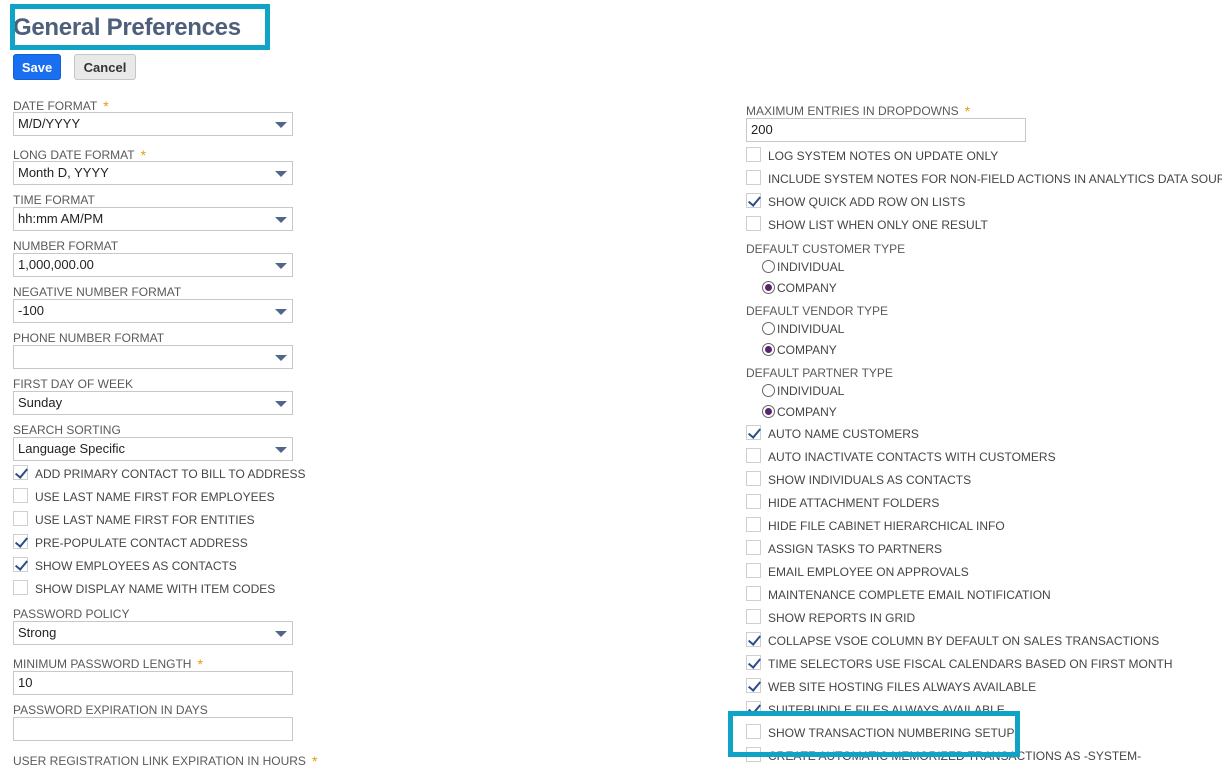 This screenshot has height=769, width=1222. What do you see at coordinates (886, 526) in the screenshot?
I see `checkbox-label: HIDE FILE CABINET HIERARCHICAL INFO` at bounding box center [886, 526].